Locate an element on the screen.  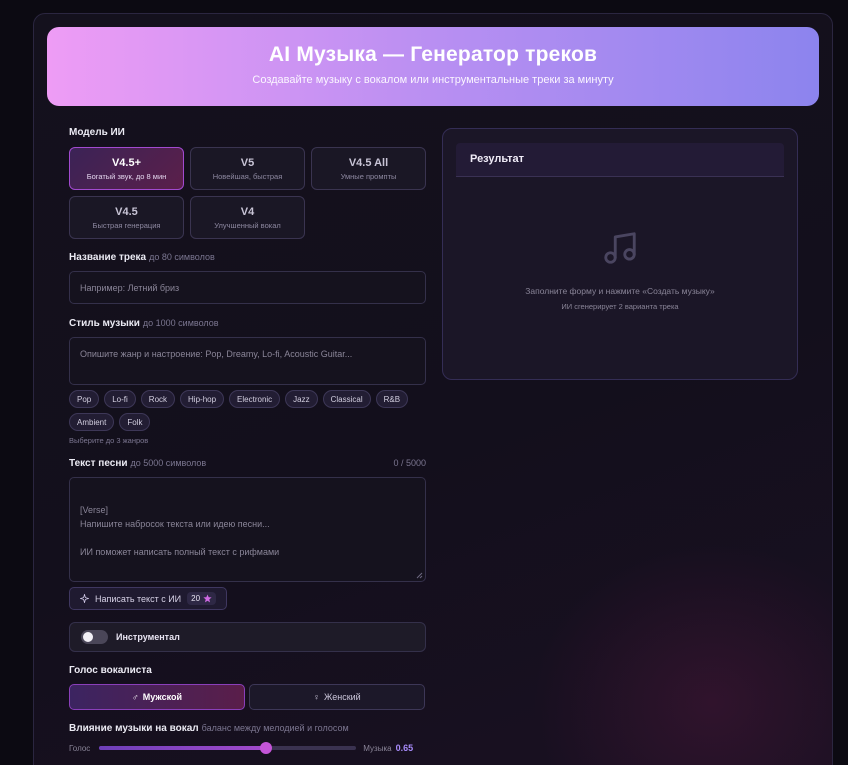
genre-tag: Lo-fi is located at coordinates (120, 399).